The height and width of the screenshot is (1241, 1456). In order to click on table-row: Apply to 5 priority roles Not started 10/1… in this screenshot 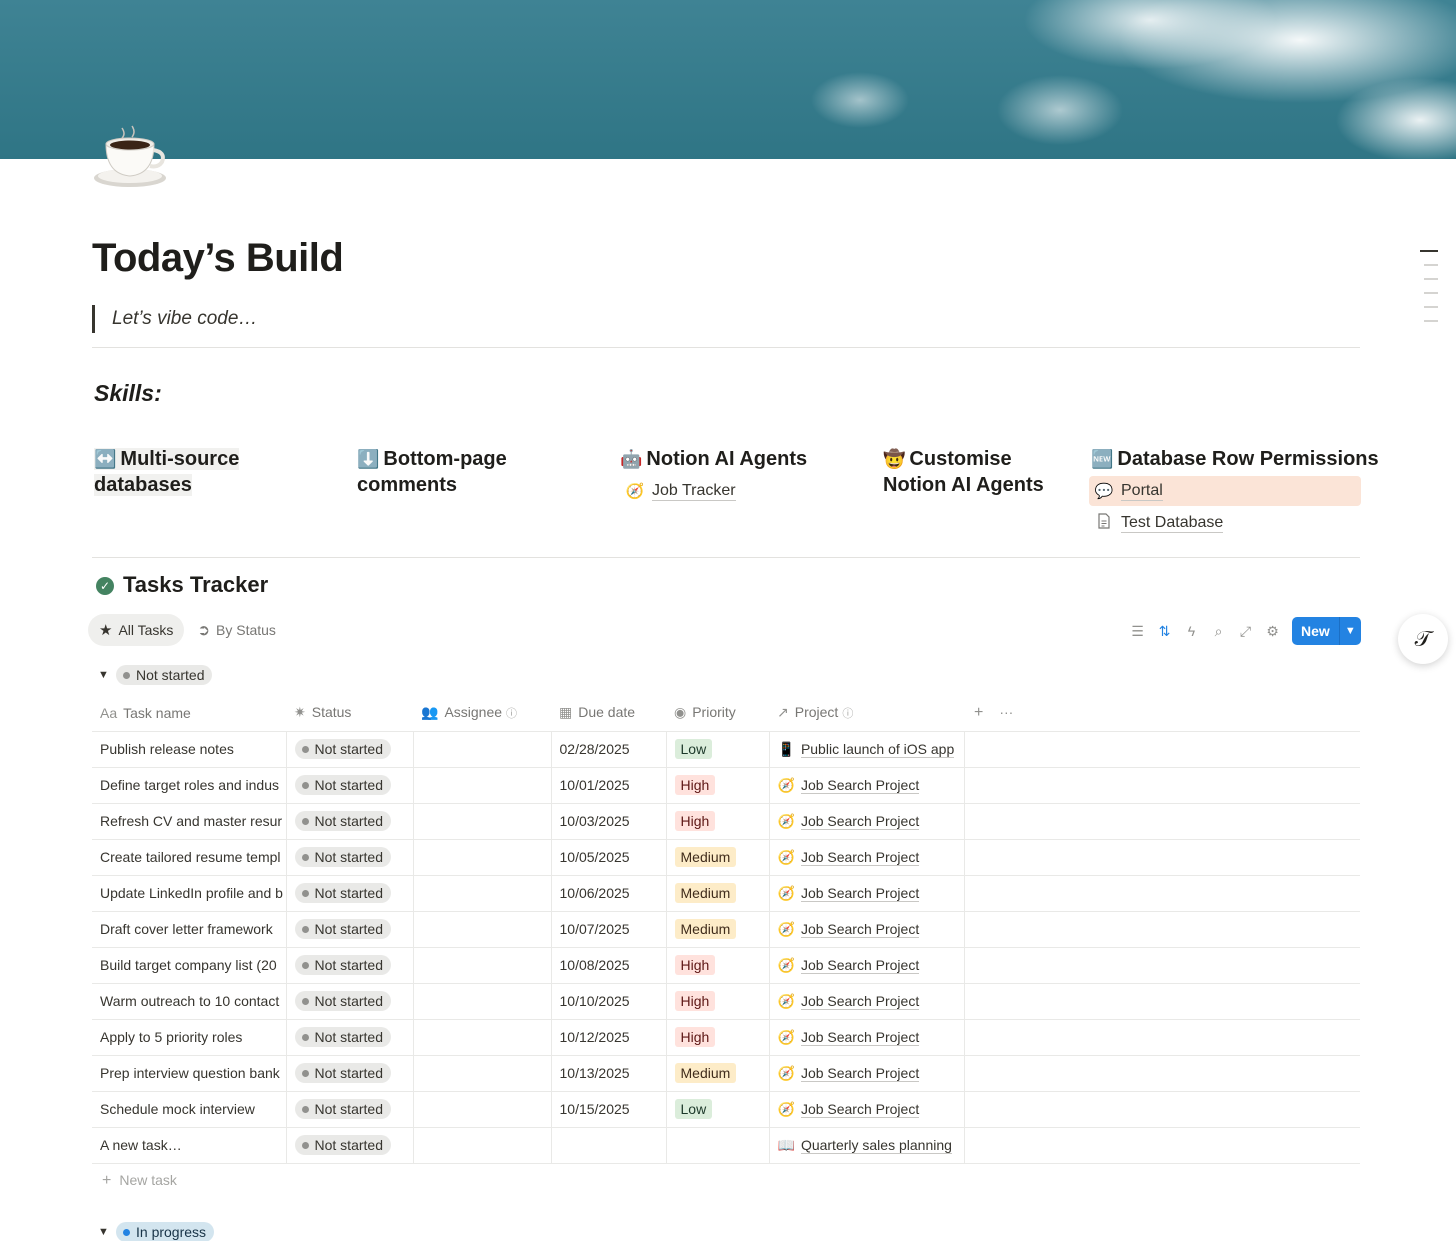, I will do `click(726, 1036)`.